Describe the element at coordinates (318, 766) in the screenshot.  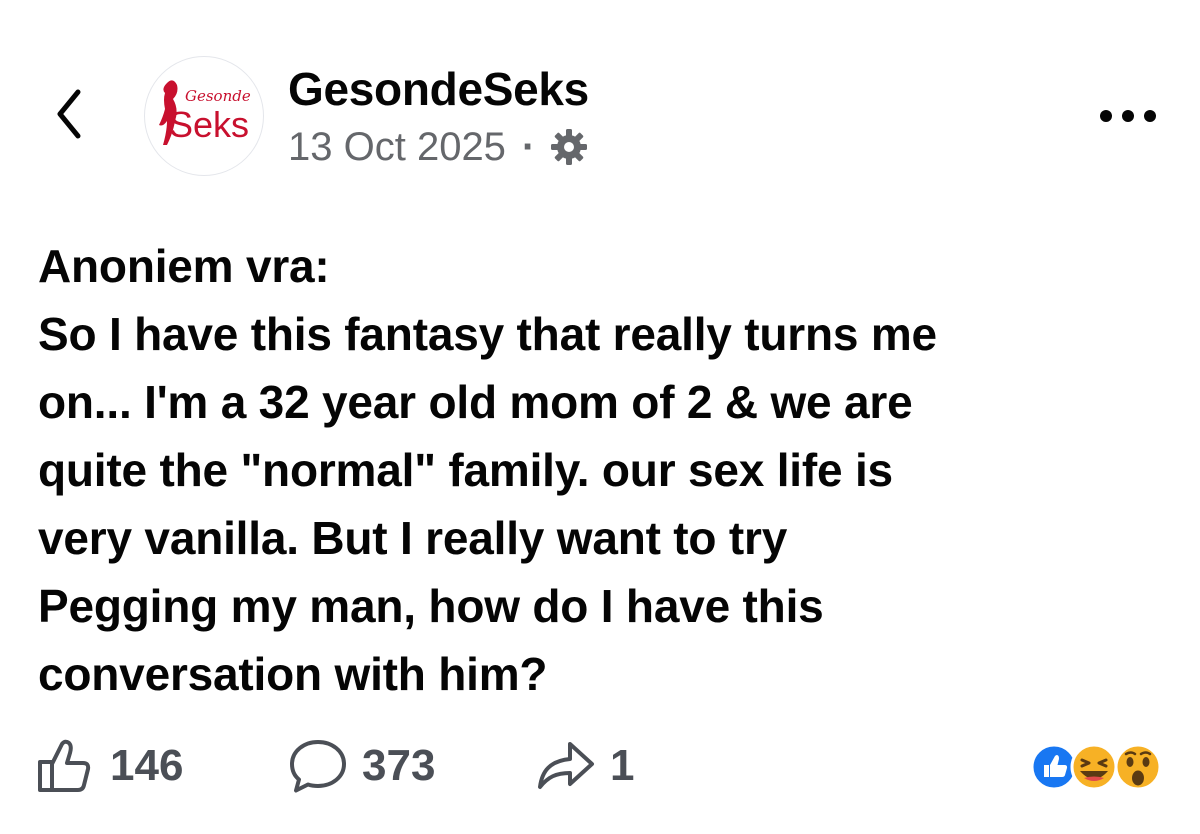
I see `comment-bubble-icon` at that location.